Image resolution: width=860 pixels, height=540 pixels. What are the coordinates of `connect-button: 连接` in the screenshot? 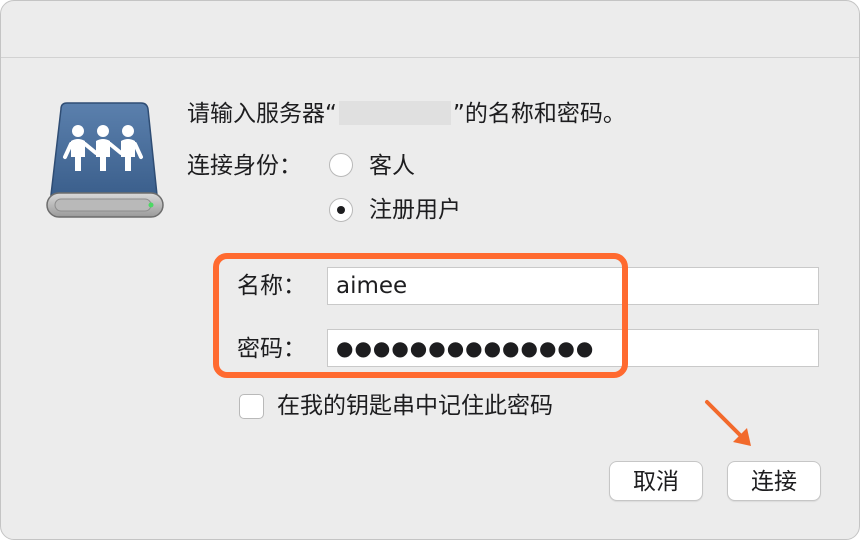 It's located at (774, 481).